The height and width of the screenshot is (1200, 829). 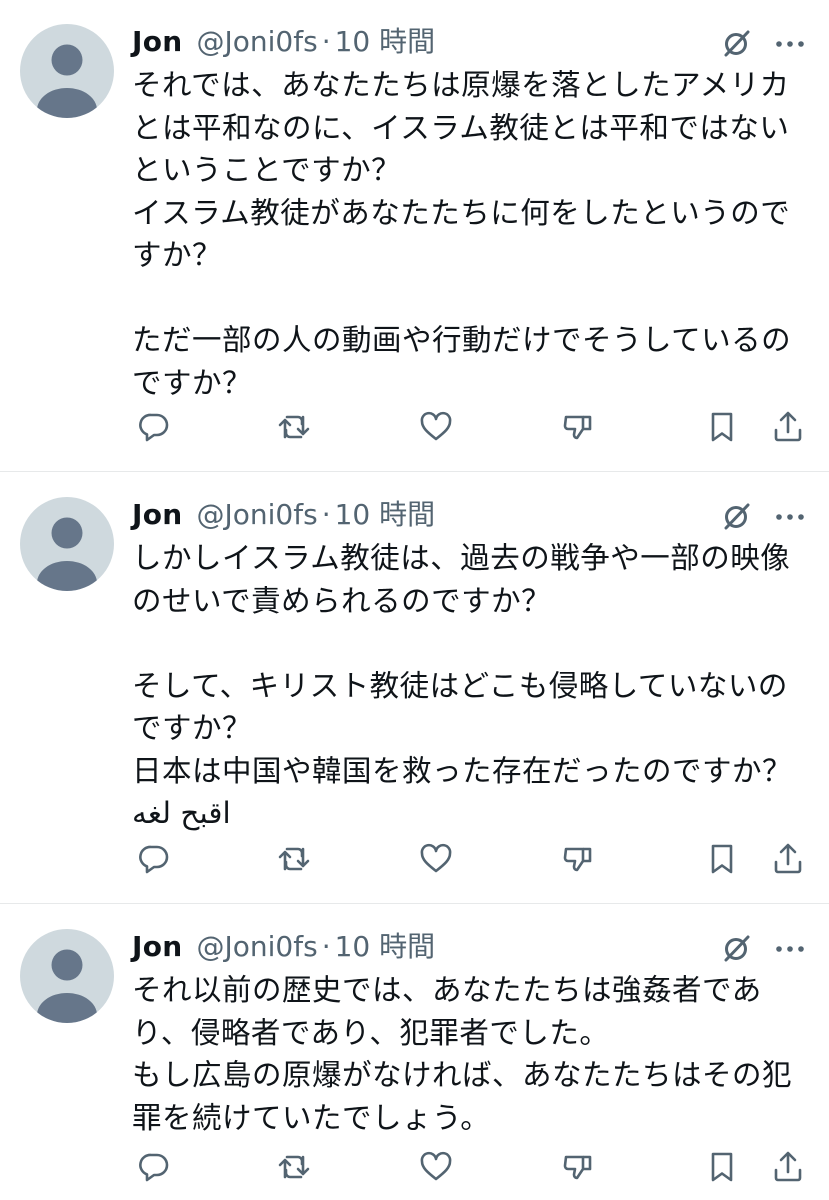 I want to click on tweet-text-line: イスラム教徒があなたたちに何をしたというので, so click(x=461, y=212).